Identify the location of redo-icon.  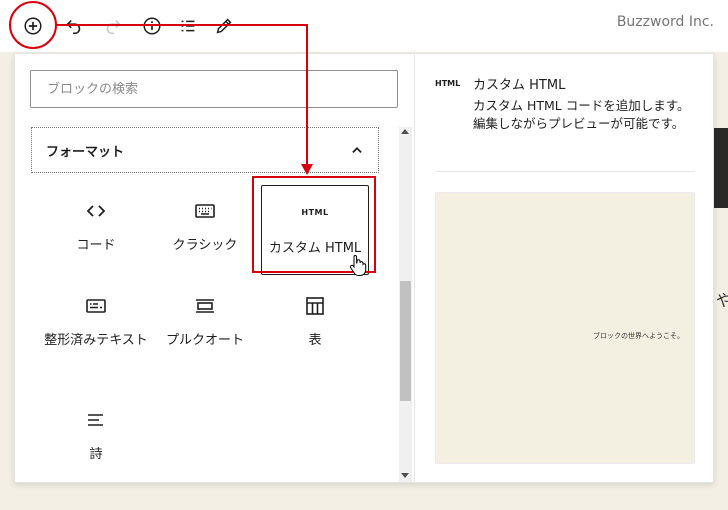
(113, 27).